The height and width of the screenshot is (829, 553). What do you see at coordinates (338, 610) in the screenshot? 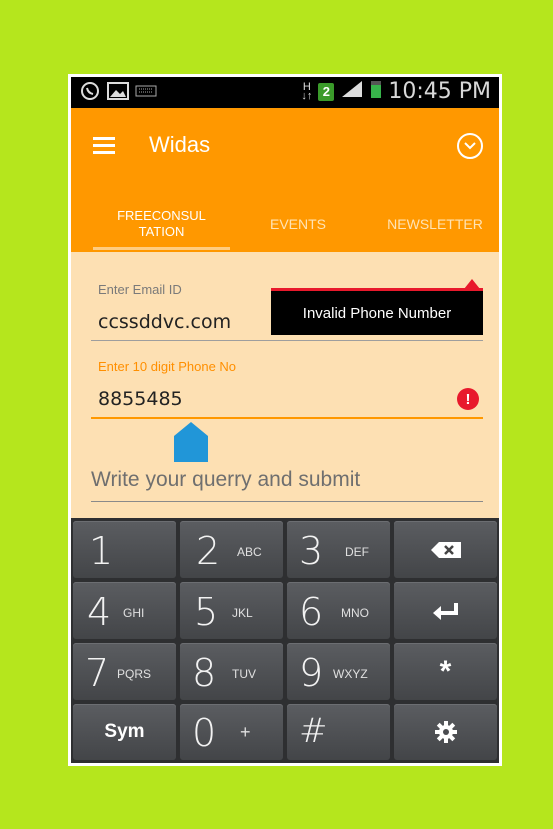
I see `key-6: 6 MNO` at bounding box center [338, 610].